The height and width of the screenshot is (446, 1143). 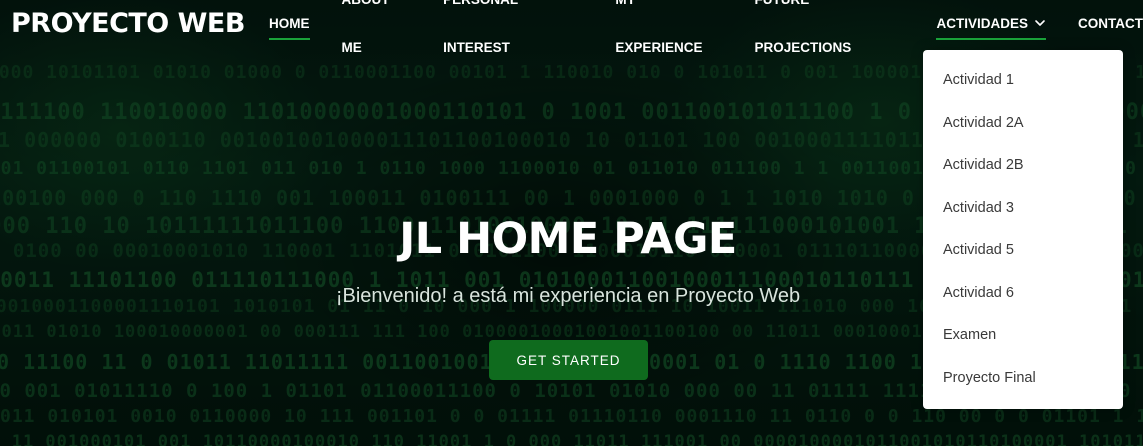 I want to click on dropdown-item-actividad-2a: Actividad 2A, so click(x=1023, y=123).